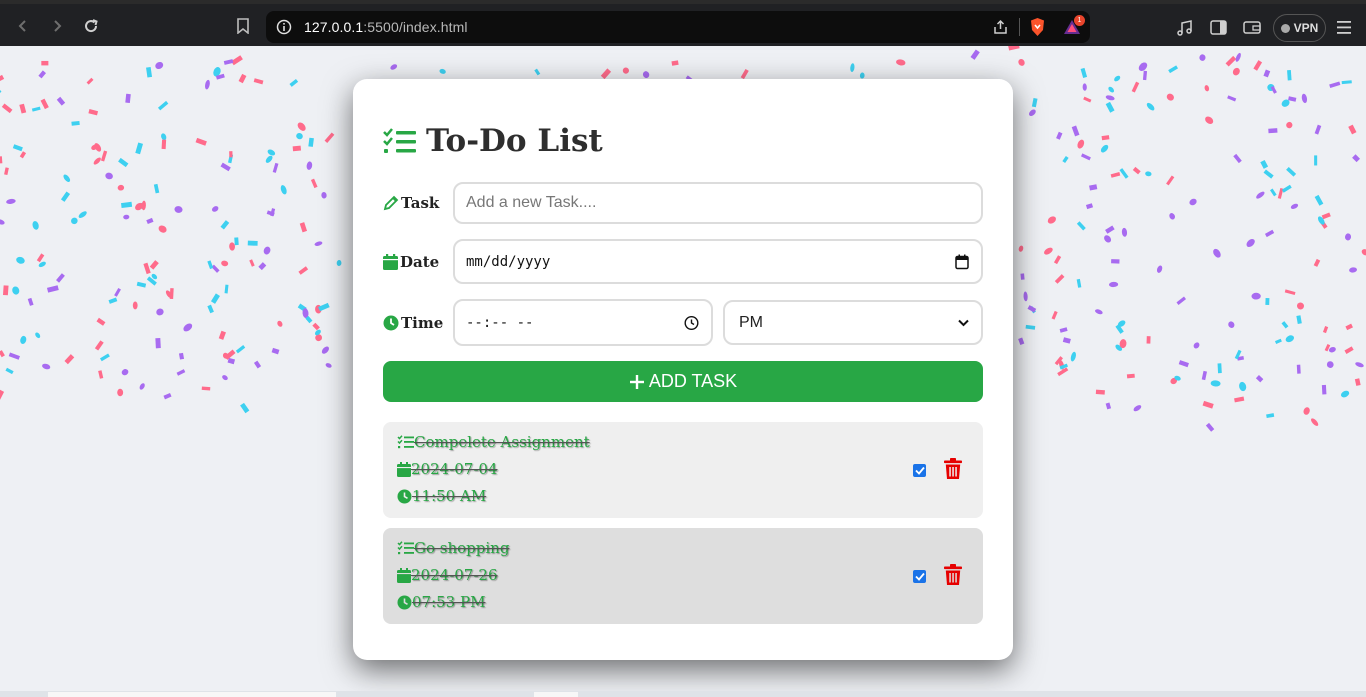  Describe the element at coordinates (1185, 28) in the screenshot. I see `music-icon` at that location.